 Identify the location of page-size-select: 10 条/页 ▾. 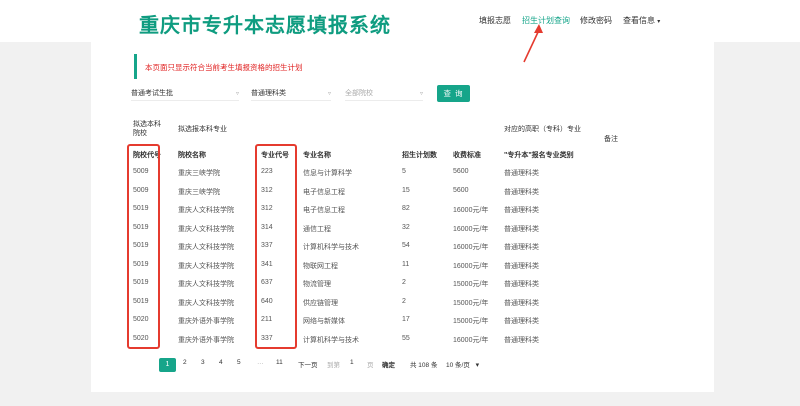
(462, 364).